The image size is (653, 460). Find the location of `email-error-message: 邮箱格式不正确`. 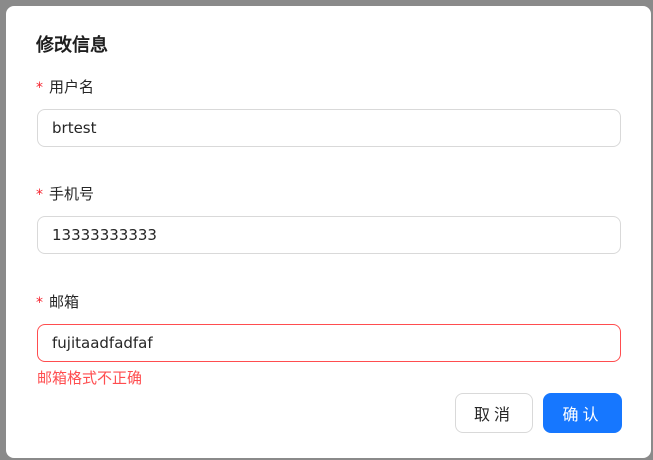

email-error-message: 邮箱格式不正确 is located at coordinates (90, 378).